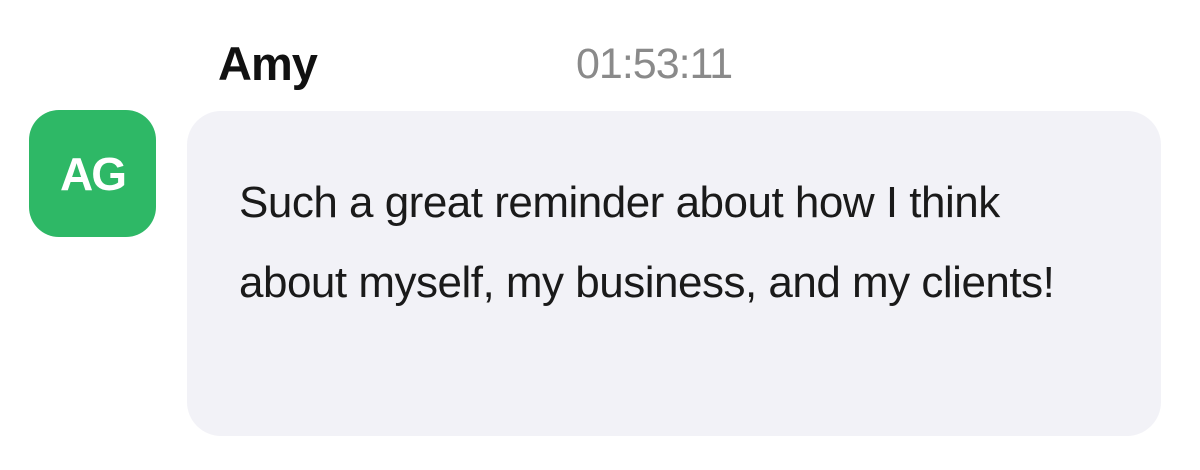 Image resolution: width=1200 pixels, height=470 pixels. I want to click on message-header: Amy 01:53:11, so click(498, 64).